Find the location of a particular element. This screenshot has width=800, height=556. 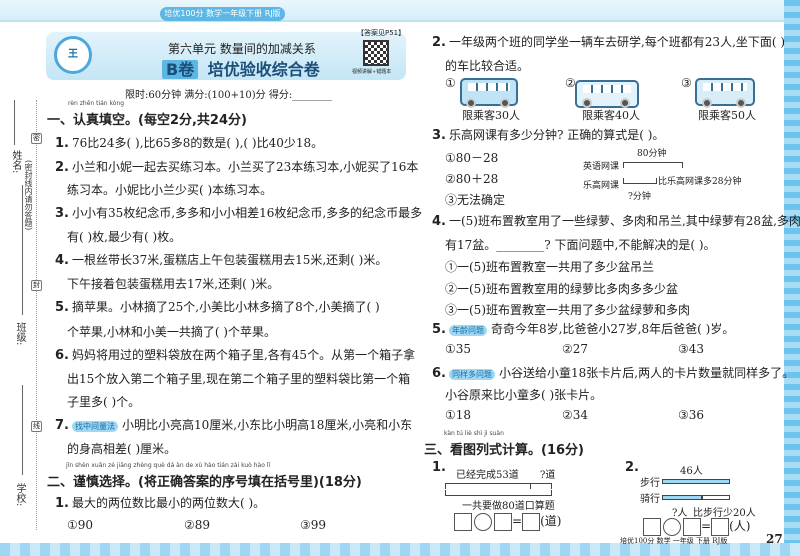

paper-title: 培优验收综合卷 is located at coordinates (263, 69).